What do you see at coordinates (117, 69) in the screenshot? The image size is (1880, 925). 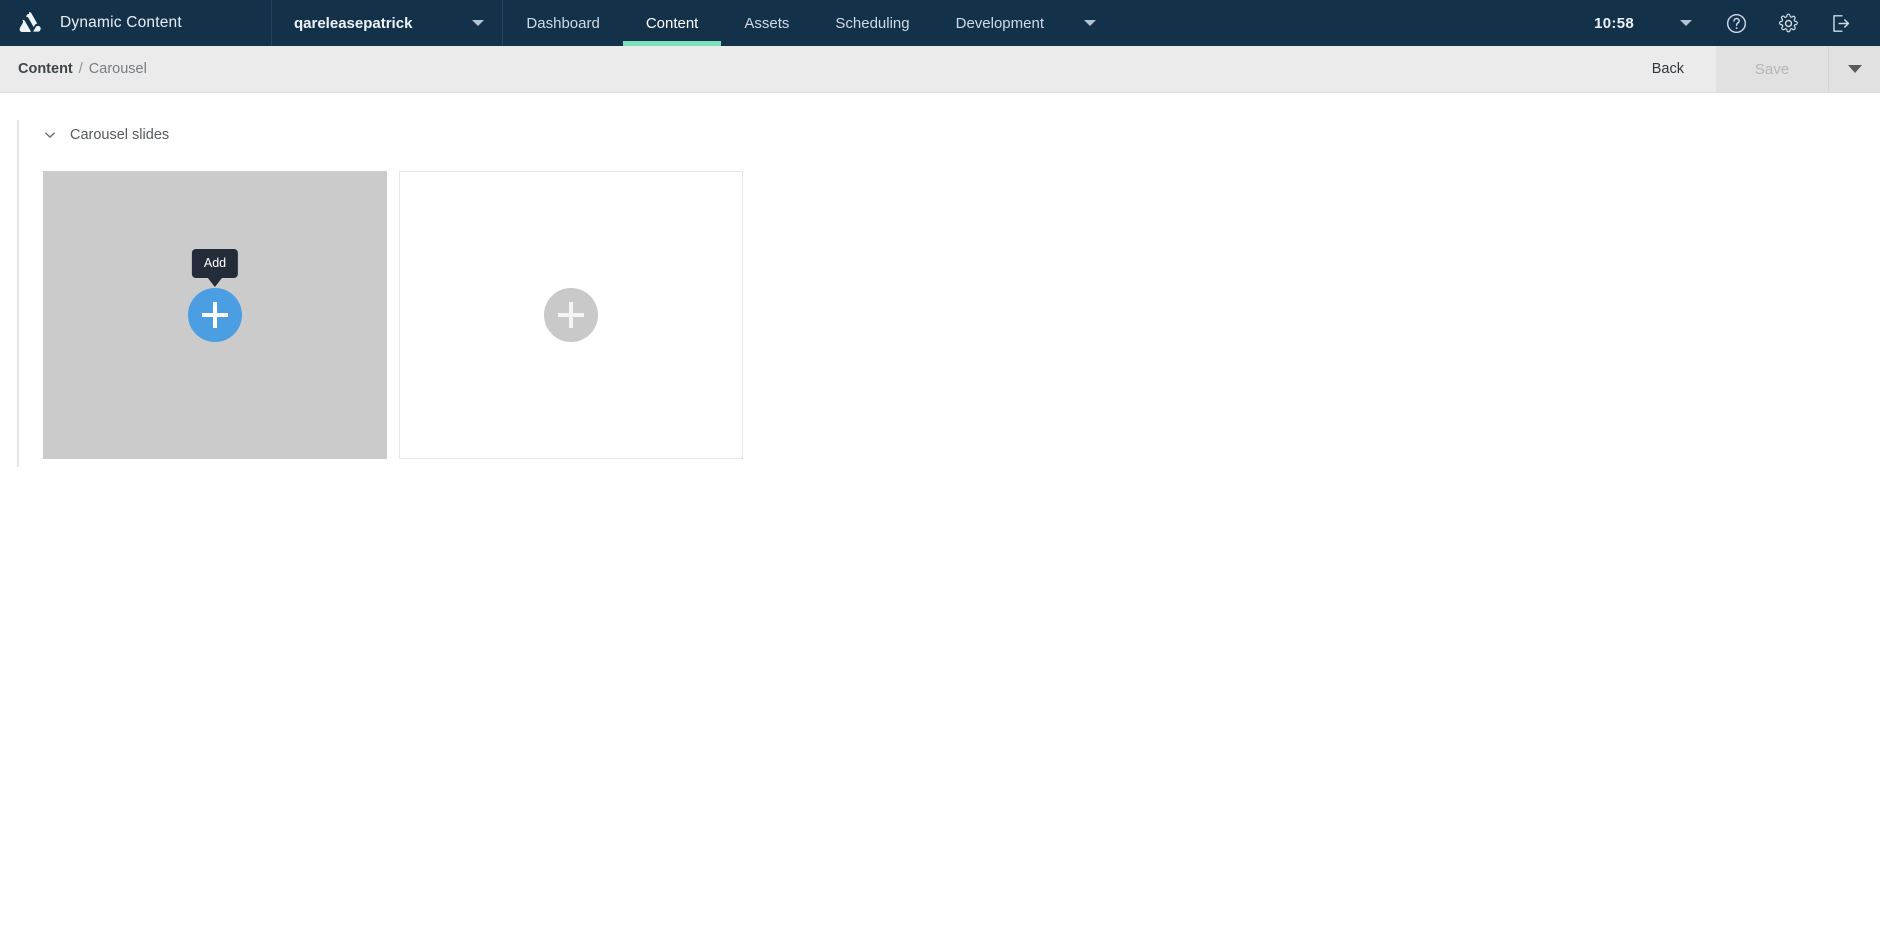 I see `breadcrumb-leaf: Carousel` at bounding box center [117, 69].